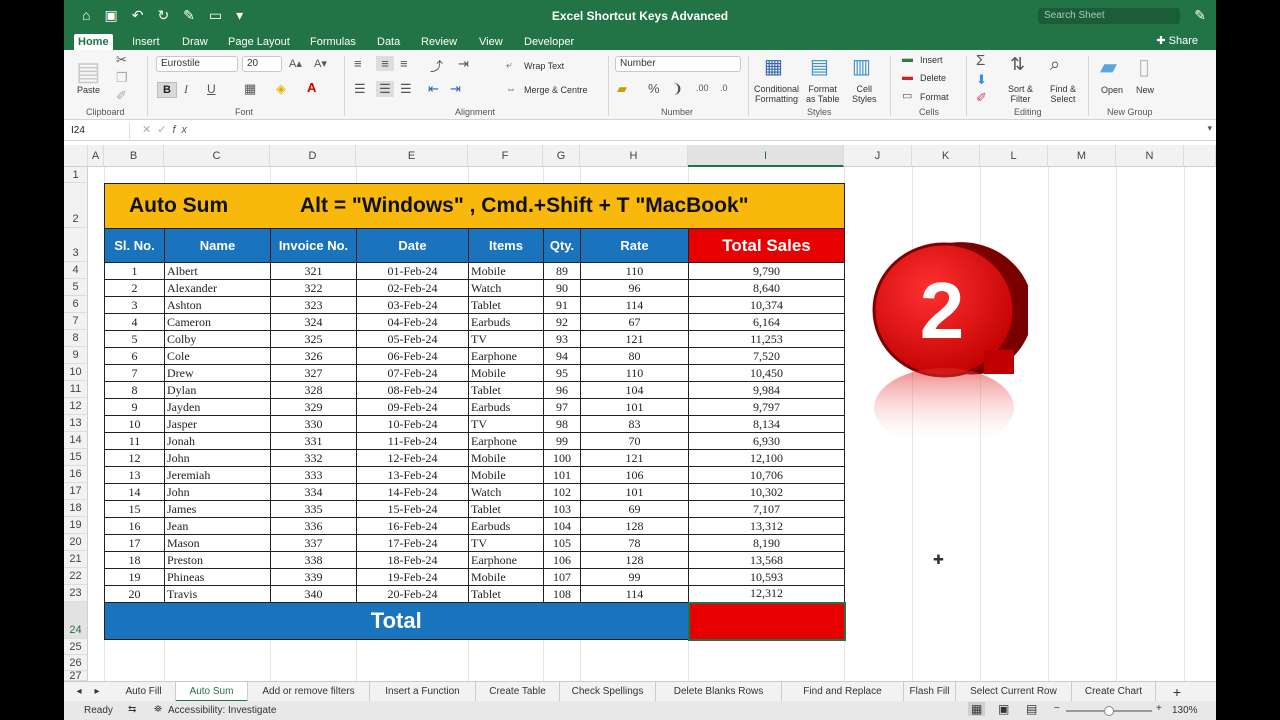 Image resolution: width=1280 pixels, height=720 pixels. What do you see at coordinates (562, 560) in the screenshot?
I see `table-cell: 106` at bounding box center [562, 560].